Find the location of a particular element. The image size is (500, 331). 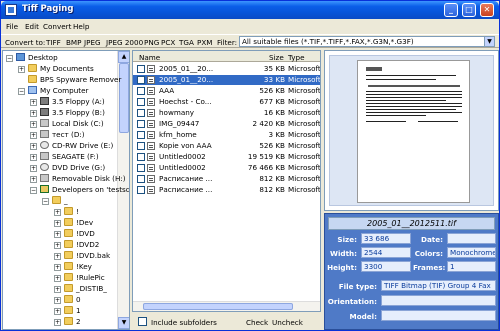

file-row: Hoechst - Co... 677 KBMicrosoft Of is located at coordinates (226, 102).